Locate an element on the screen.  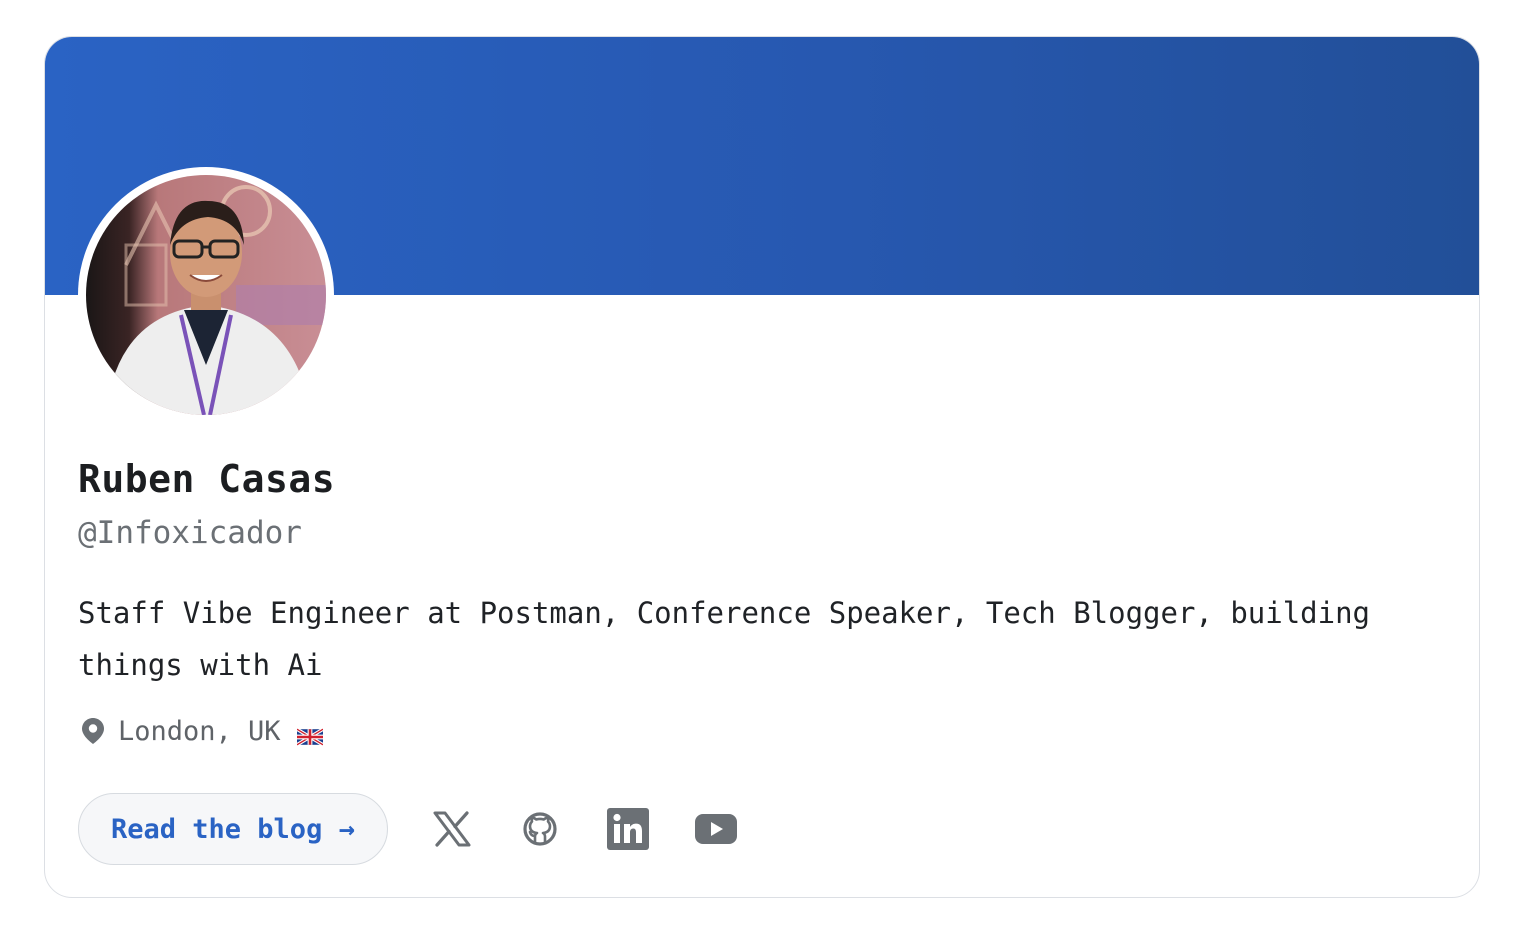
profile-handle: @Infoxicador is located at coordinates (190, 533).